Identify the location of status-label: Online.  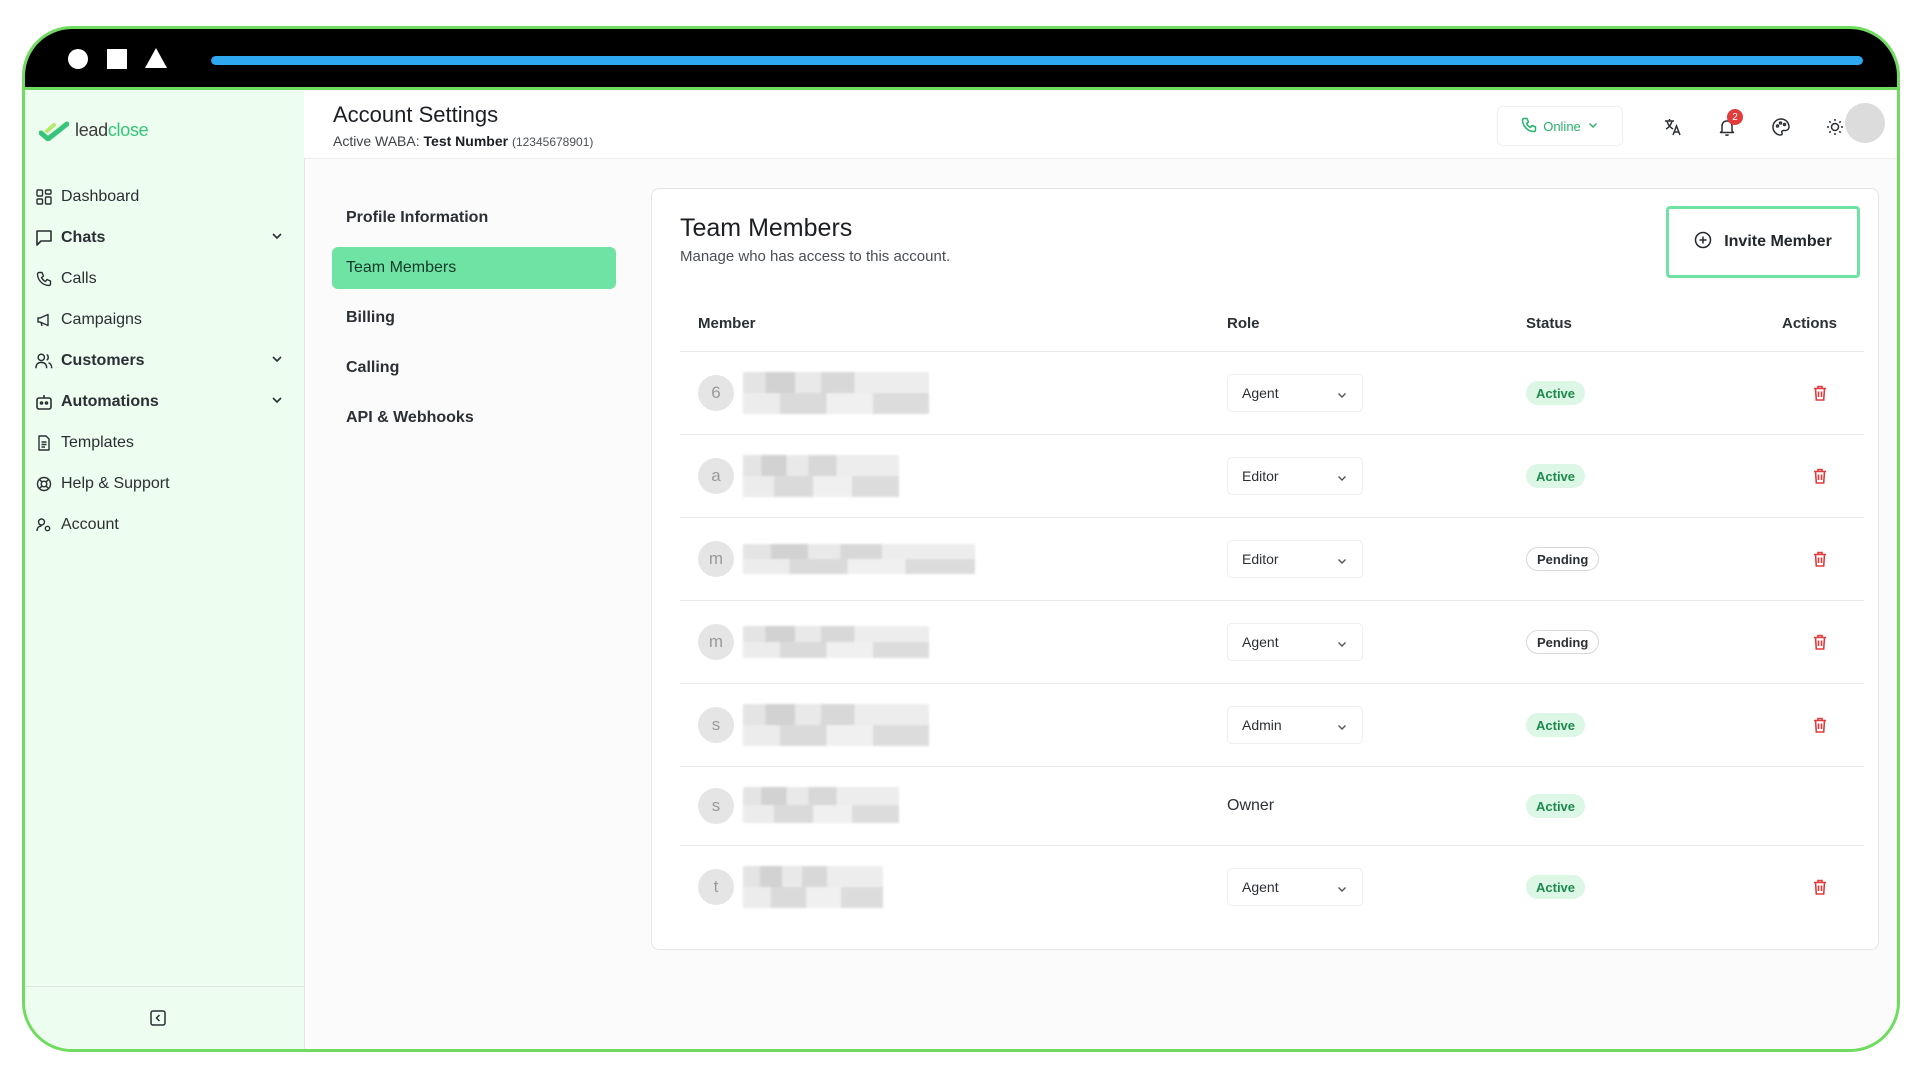
(1562, 126).